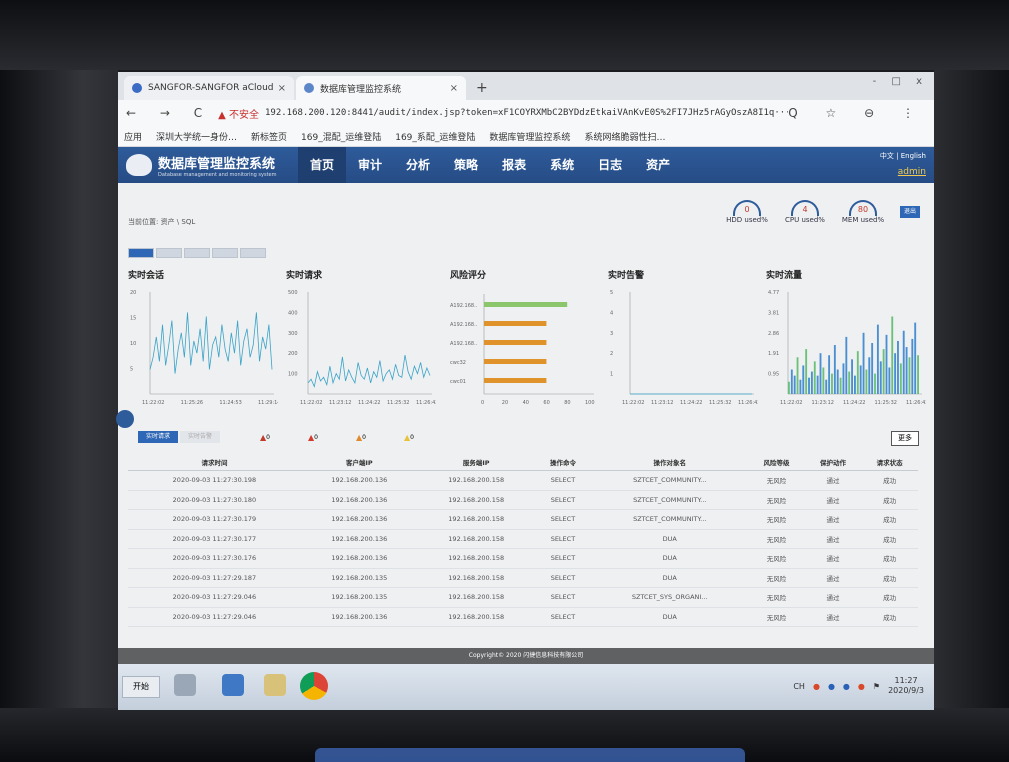  Describe the element at coordinates (805, 208) in the screenshot. I see `gauge-value: 4` at that location.